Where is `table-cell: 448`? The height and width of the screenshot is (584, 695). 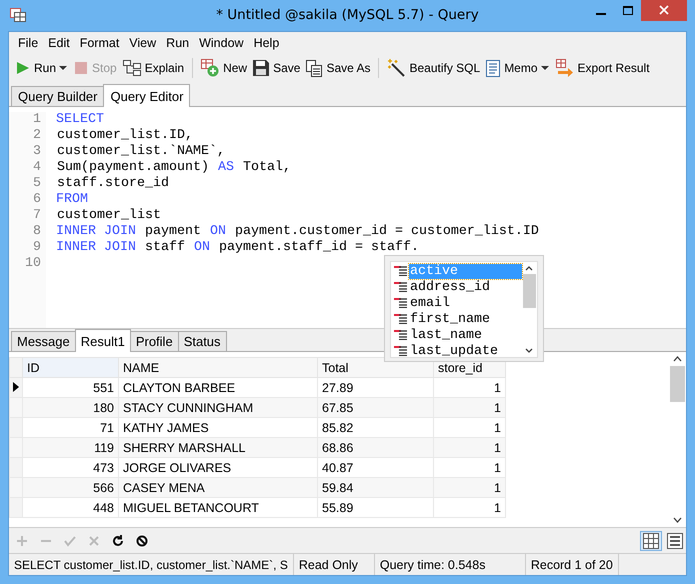 table-cell: 448 is located at coordinates (70, 508).